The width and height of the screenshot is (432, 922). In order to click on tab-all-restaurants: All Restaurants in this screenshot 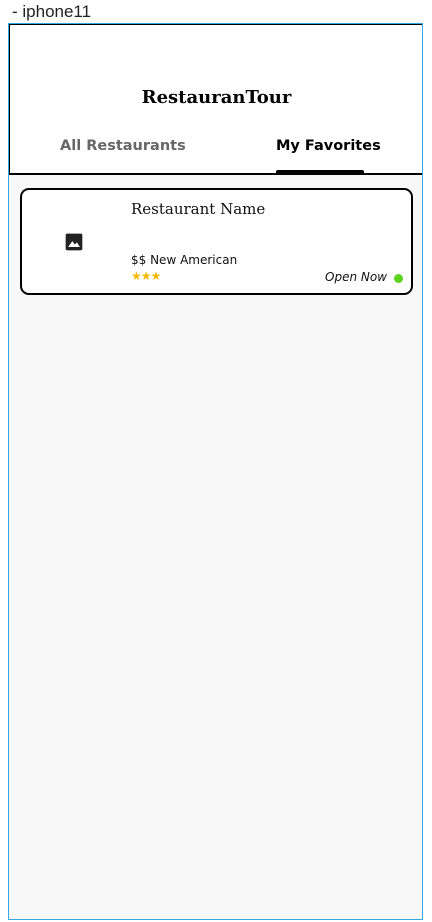, I will do `click(123, 146)`.